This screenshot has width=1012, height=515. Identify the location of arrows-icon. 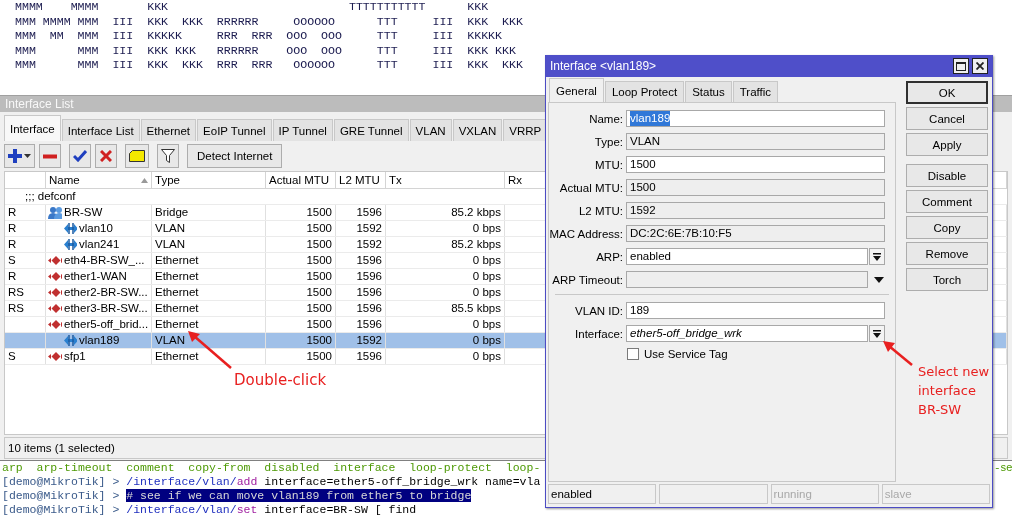
(70, 340).